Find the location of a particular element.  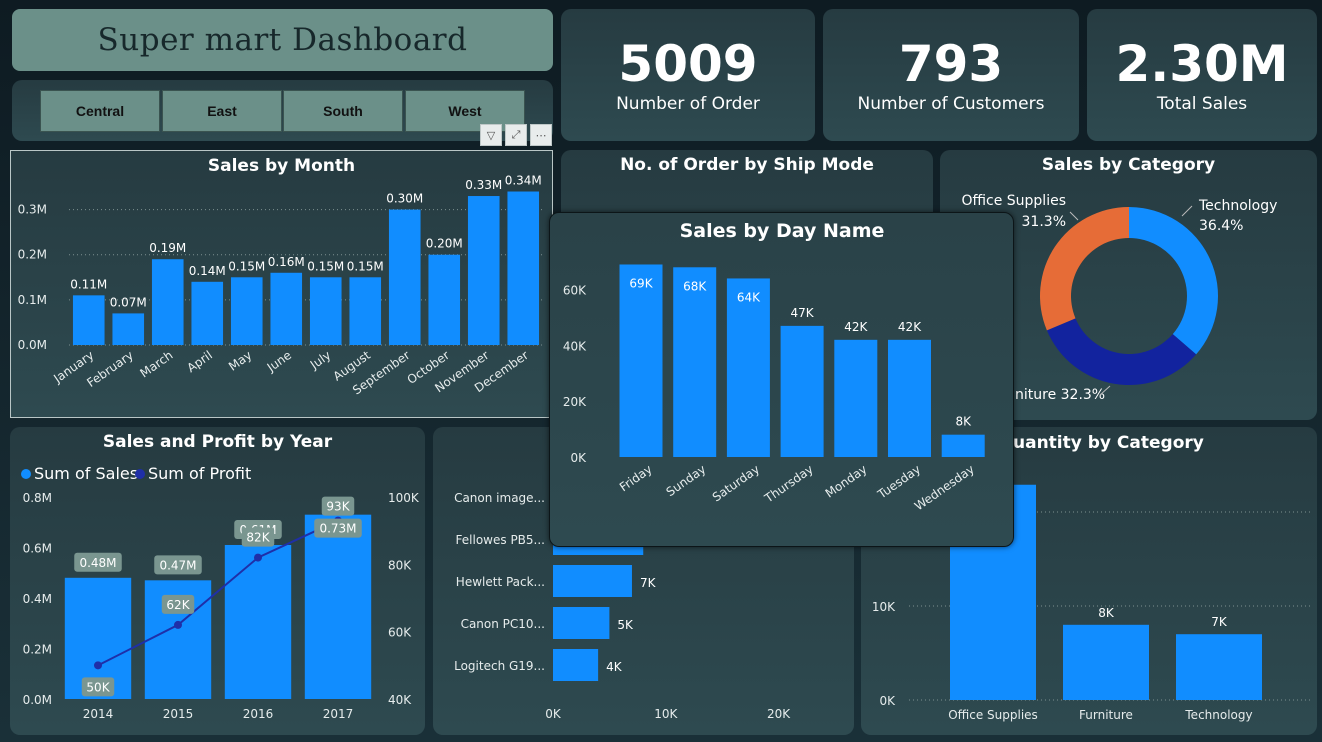

year-sales-label: 0.48M is located at coordinates (97, 563).